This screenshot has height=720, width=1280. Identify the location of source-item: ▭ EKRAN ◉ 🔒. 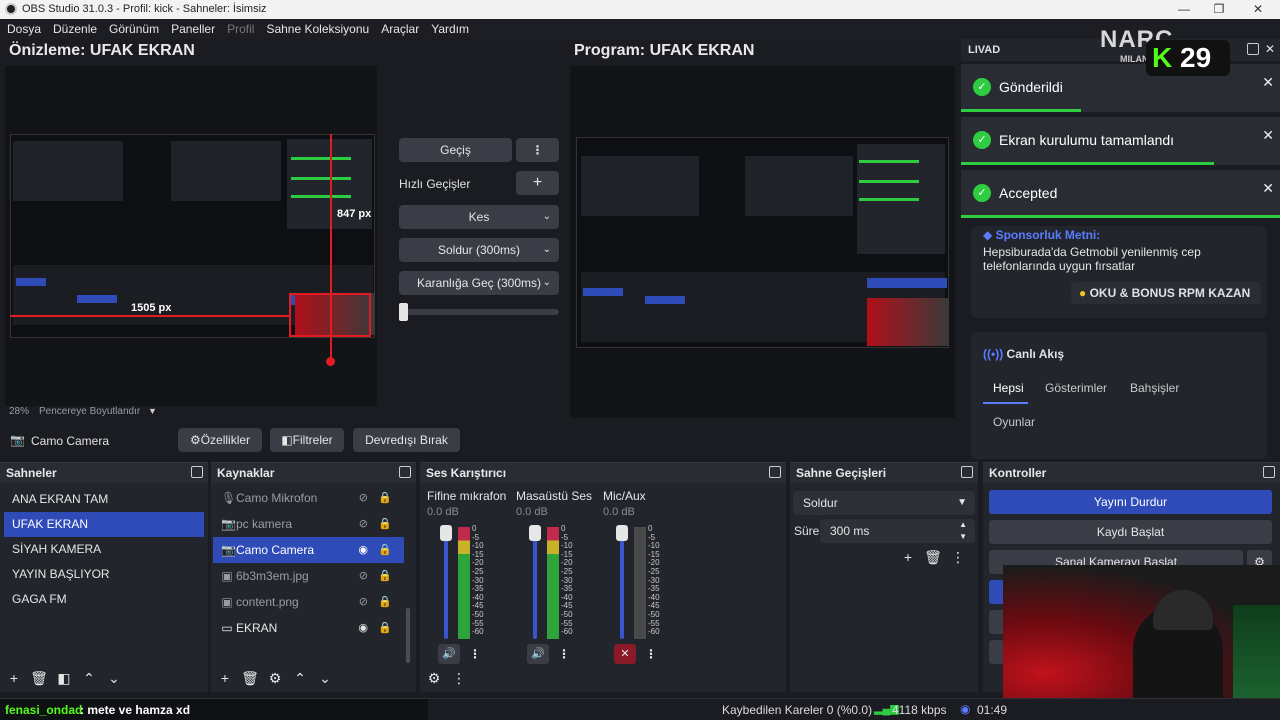
(308, 628).